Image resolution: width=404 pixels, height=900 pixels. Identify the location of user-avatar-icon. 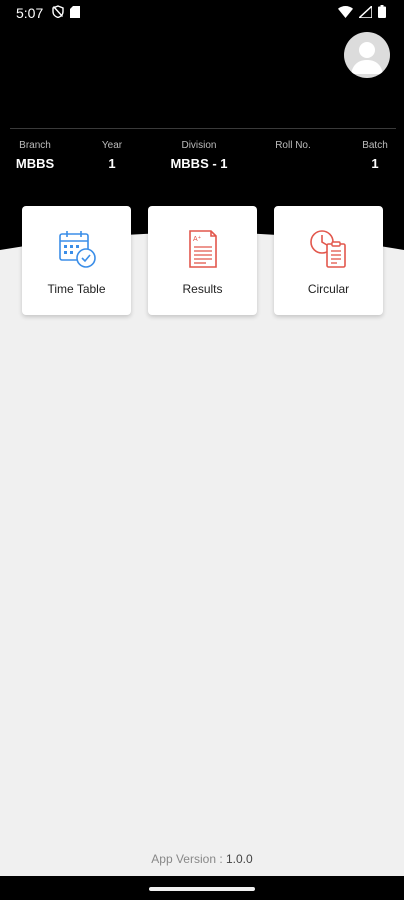
(367, 58).